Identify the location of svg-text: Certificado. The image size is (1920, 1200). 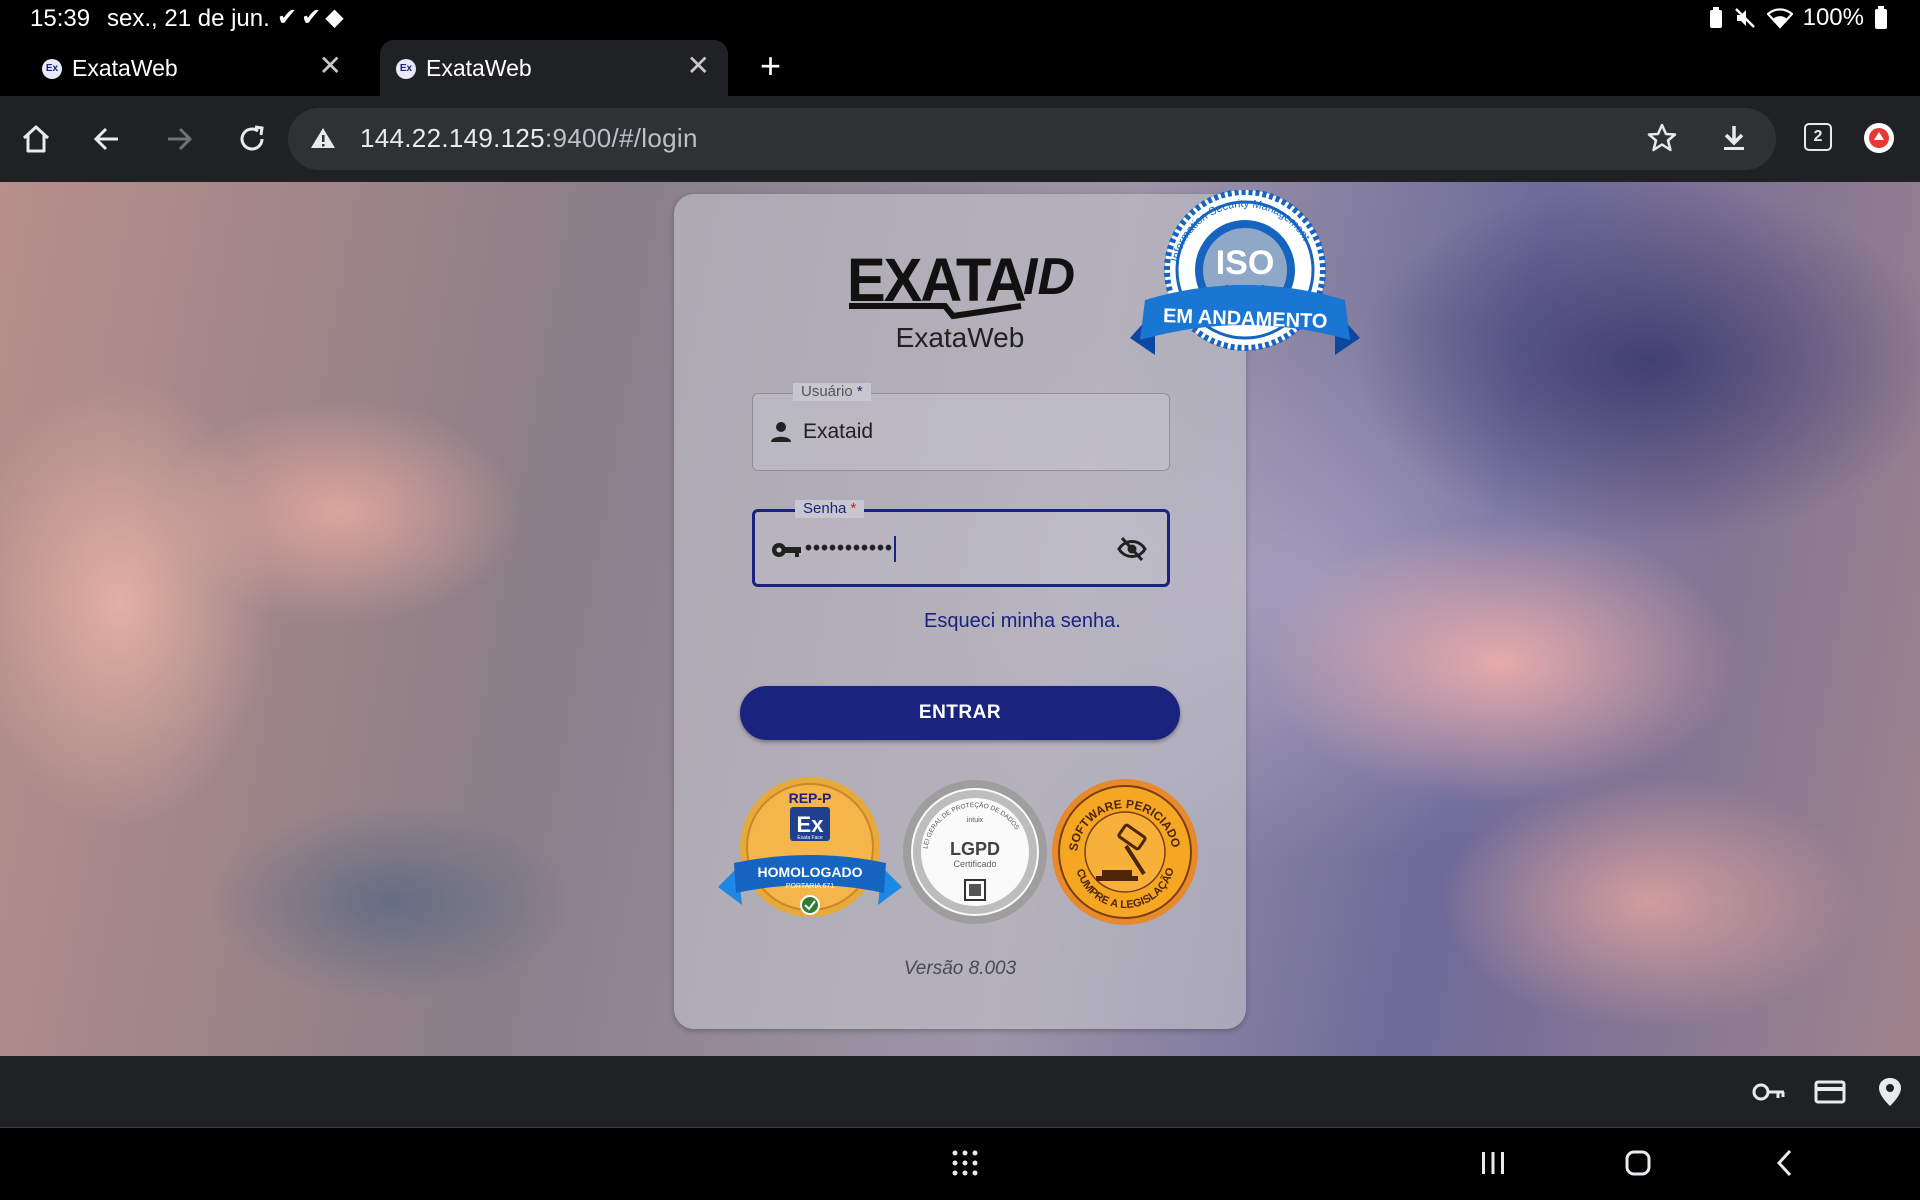
(974, 864).